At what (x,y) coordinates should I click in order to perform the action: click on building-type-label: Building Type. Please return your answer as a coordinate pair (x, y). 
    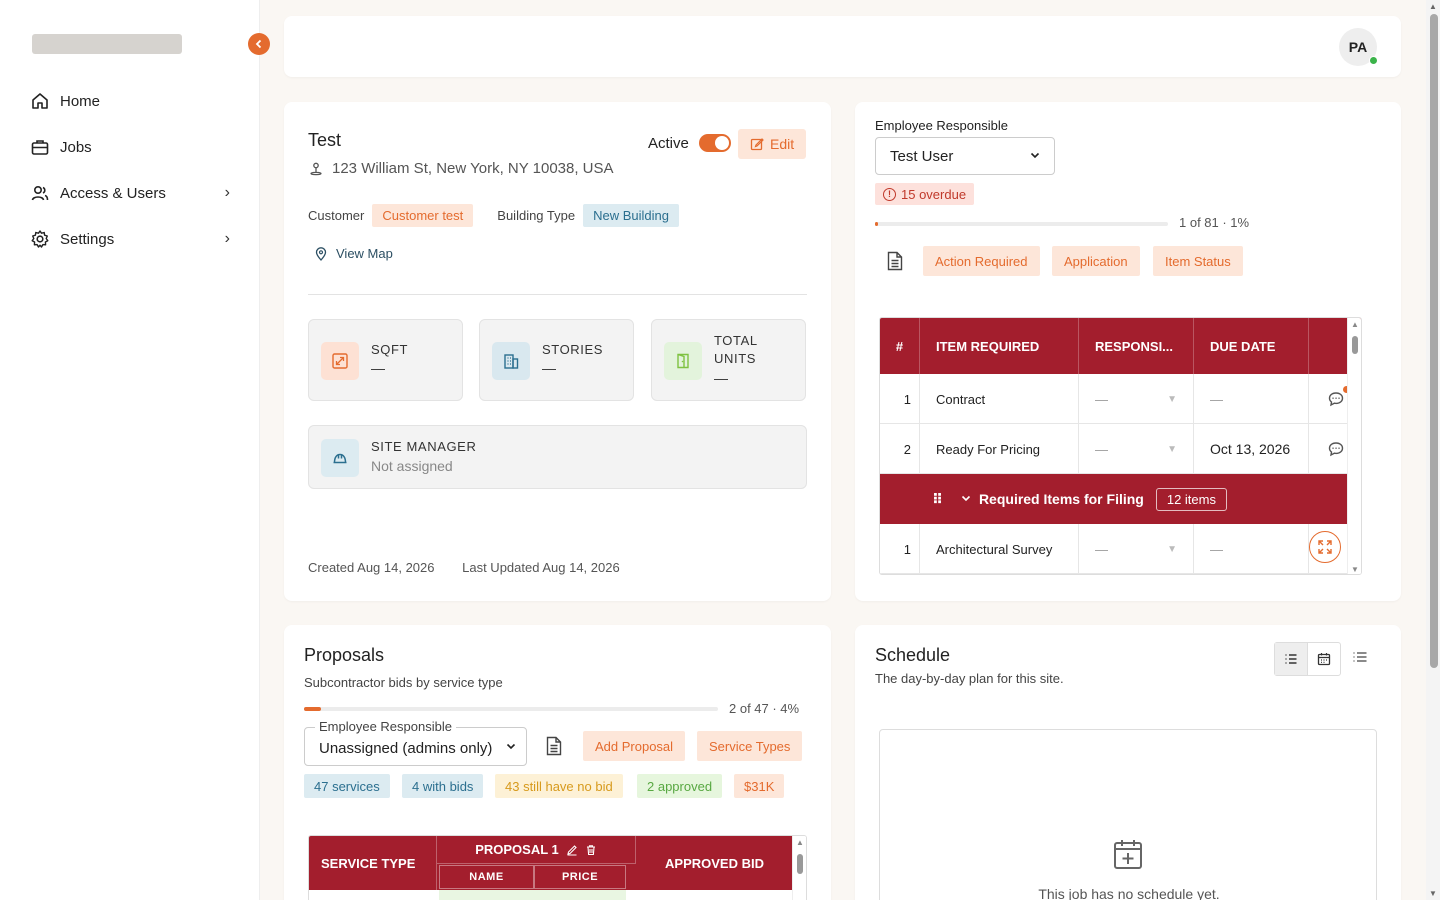
    Looking at the image, I should click on (536, 215).